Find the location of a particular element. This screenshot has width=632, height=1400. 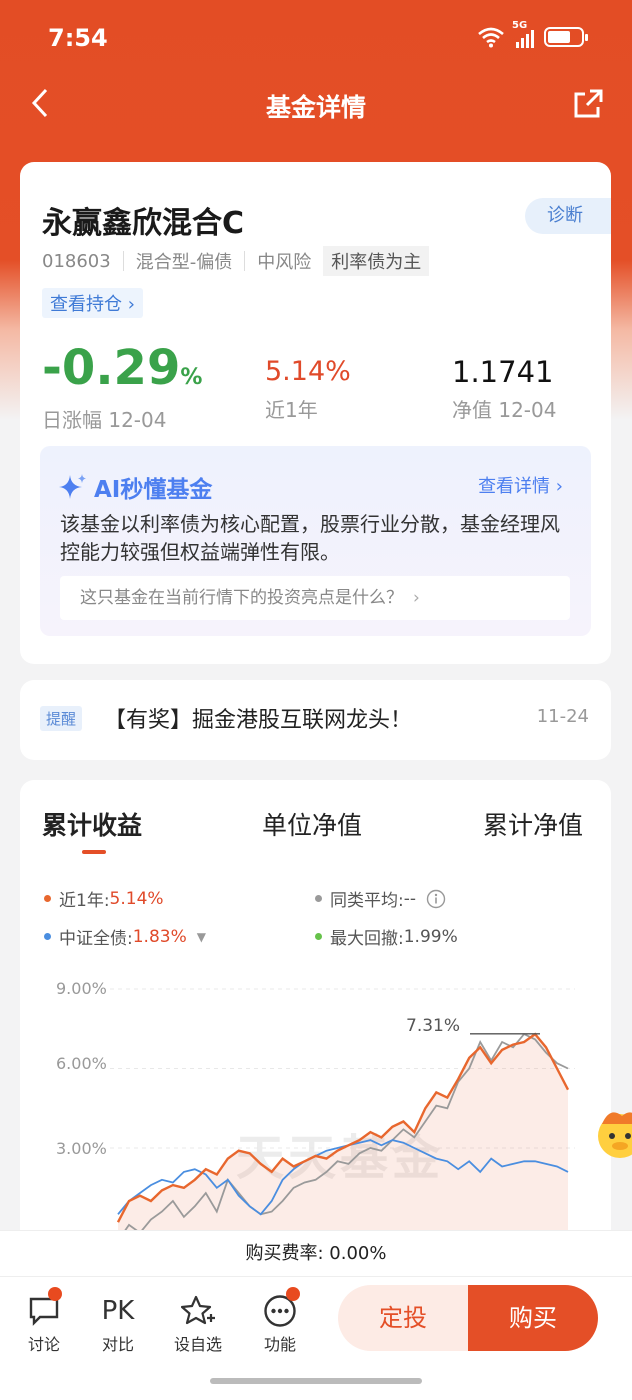

battery-icon is located at coordinates (566, 37).